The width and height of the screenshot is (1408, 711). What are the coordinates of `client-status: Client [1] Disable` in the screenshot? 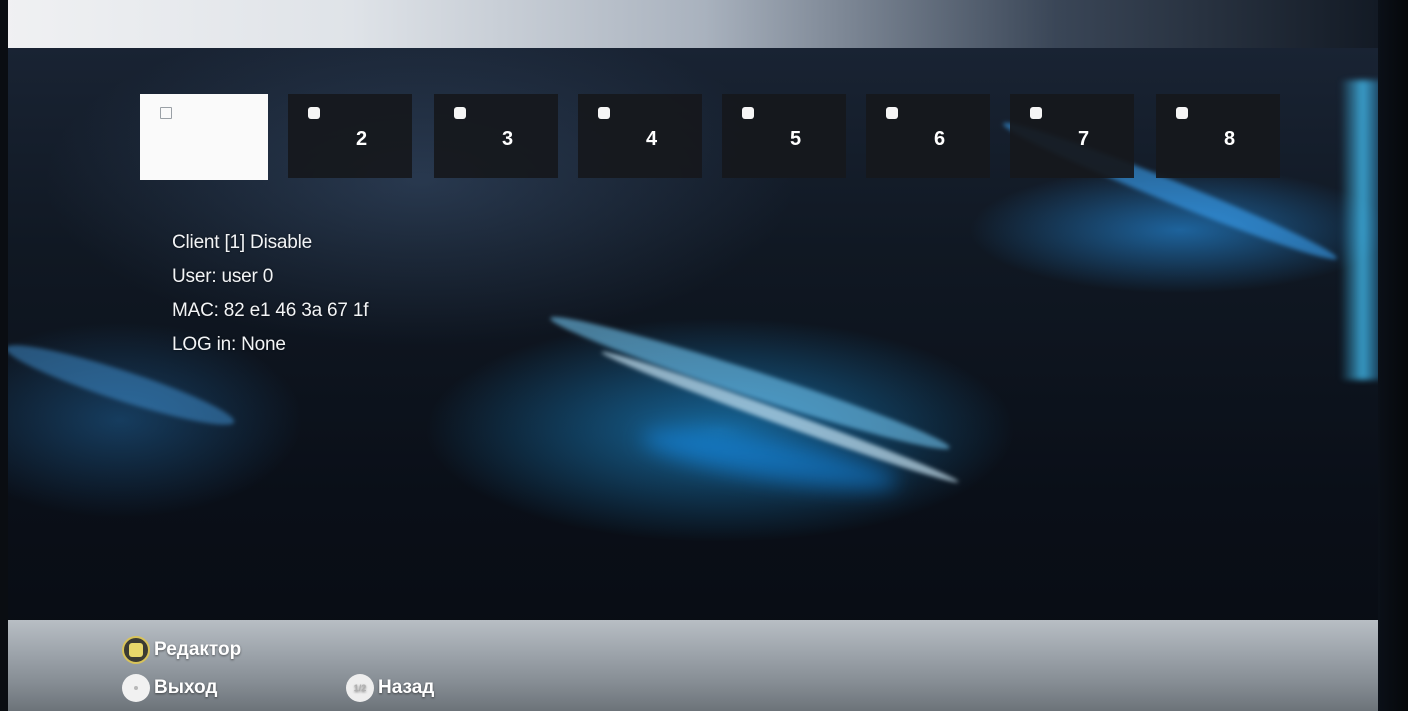 It's located at (242, 242).